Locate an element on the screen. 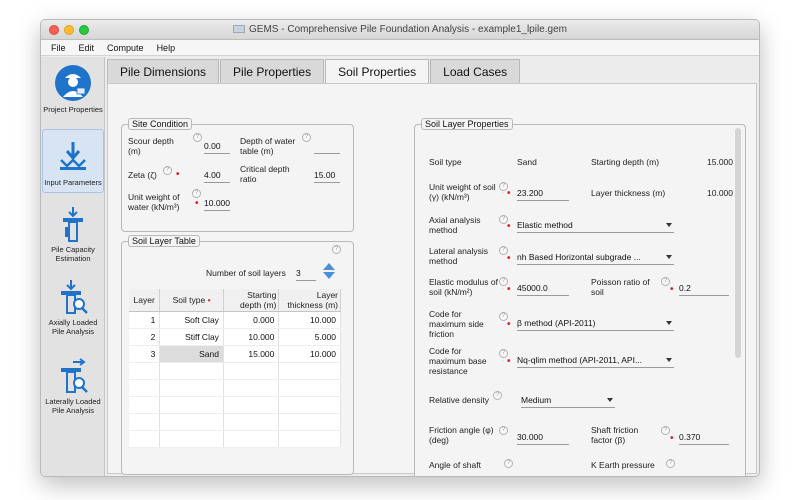  nav-axially-loaded: Axially Loaded Pile Analysis is located at coordinates (73, 310).